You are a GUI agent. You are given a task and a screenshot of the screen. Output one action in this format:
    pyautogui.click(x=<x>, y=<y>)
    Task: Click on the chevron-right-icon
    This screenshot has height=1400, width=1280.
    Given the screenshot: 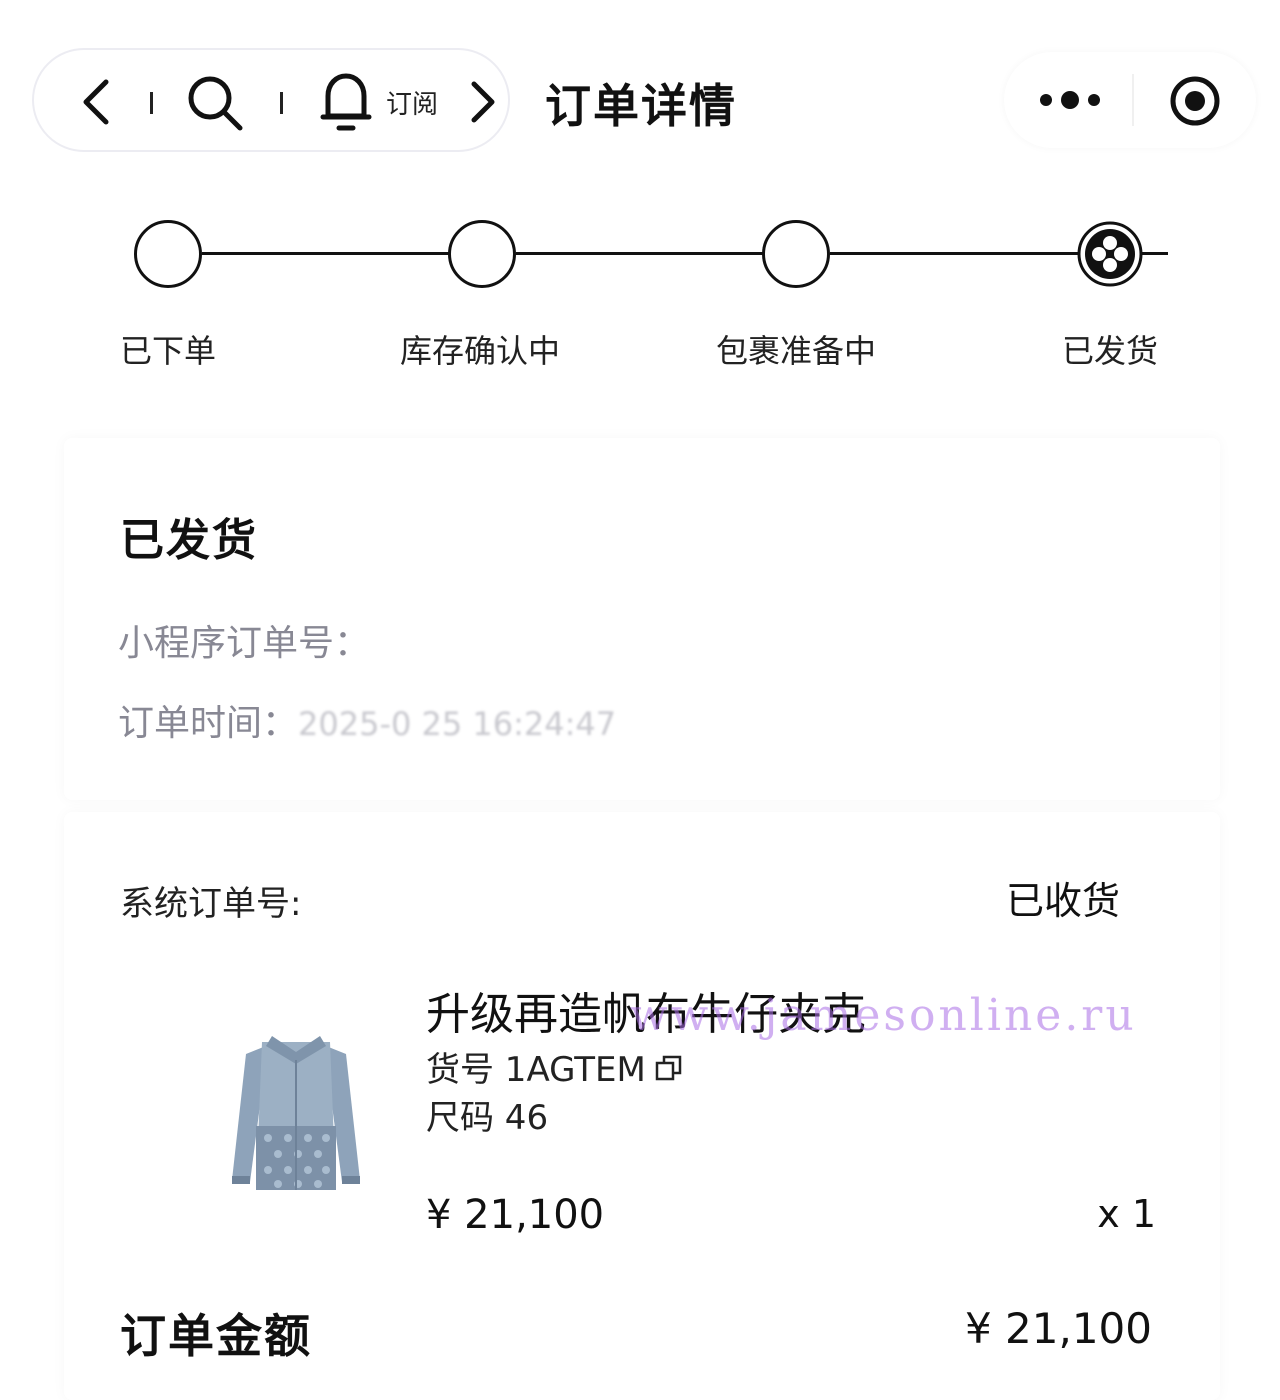 What is the action you would take?
    pyautogui.click(x=482, y=102)
    